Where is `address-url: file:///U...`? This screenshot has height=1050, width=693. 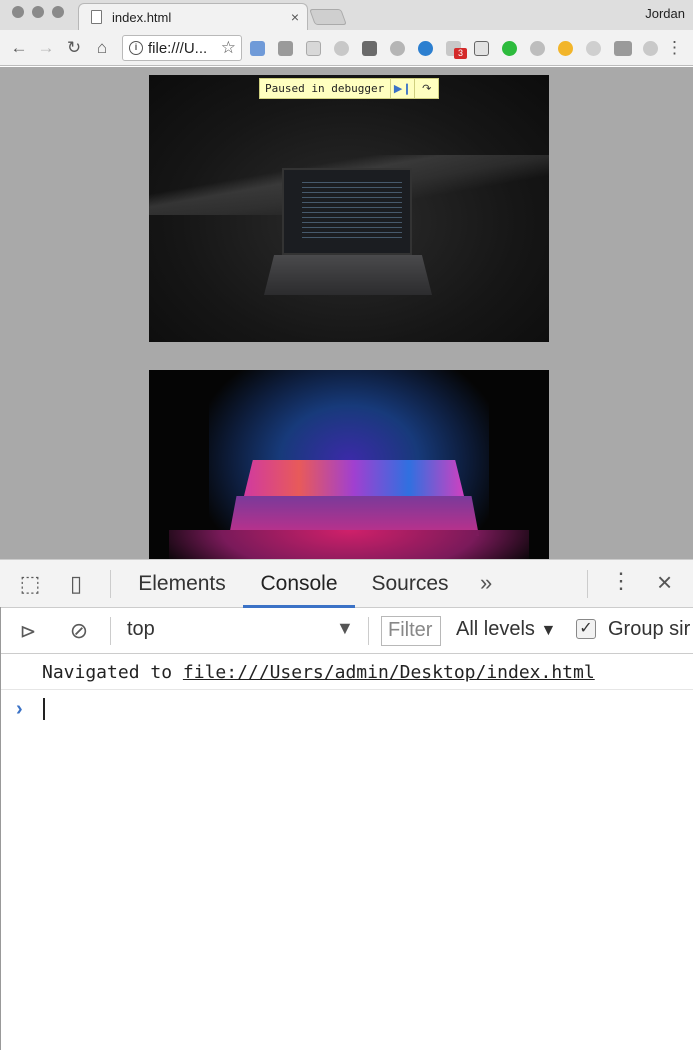 address-url: file:///U... is located at coordinates (178, 48).